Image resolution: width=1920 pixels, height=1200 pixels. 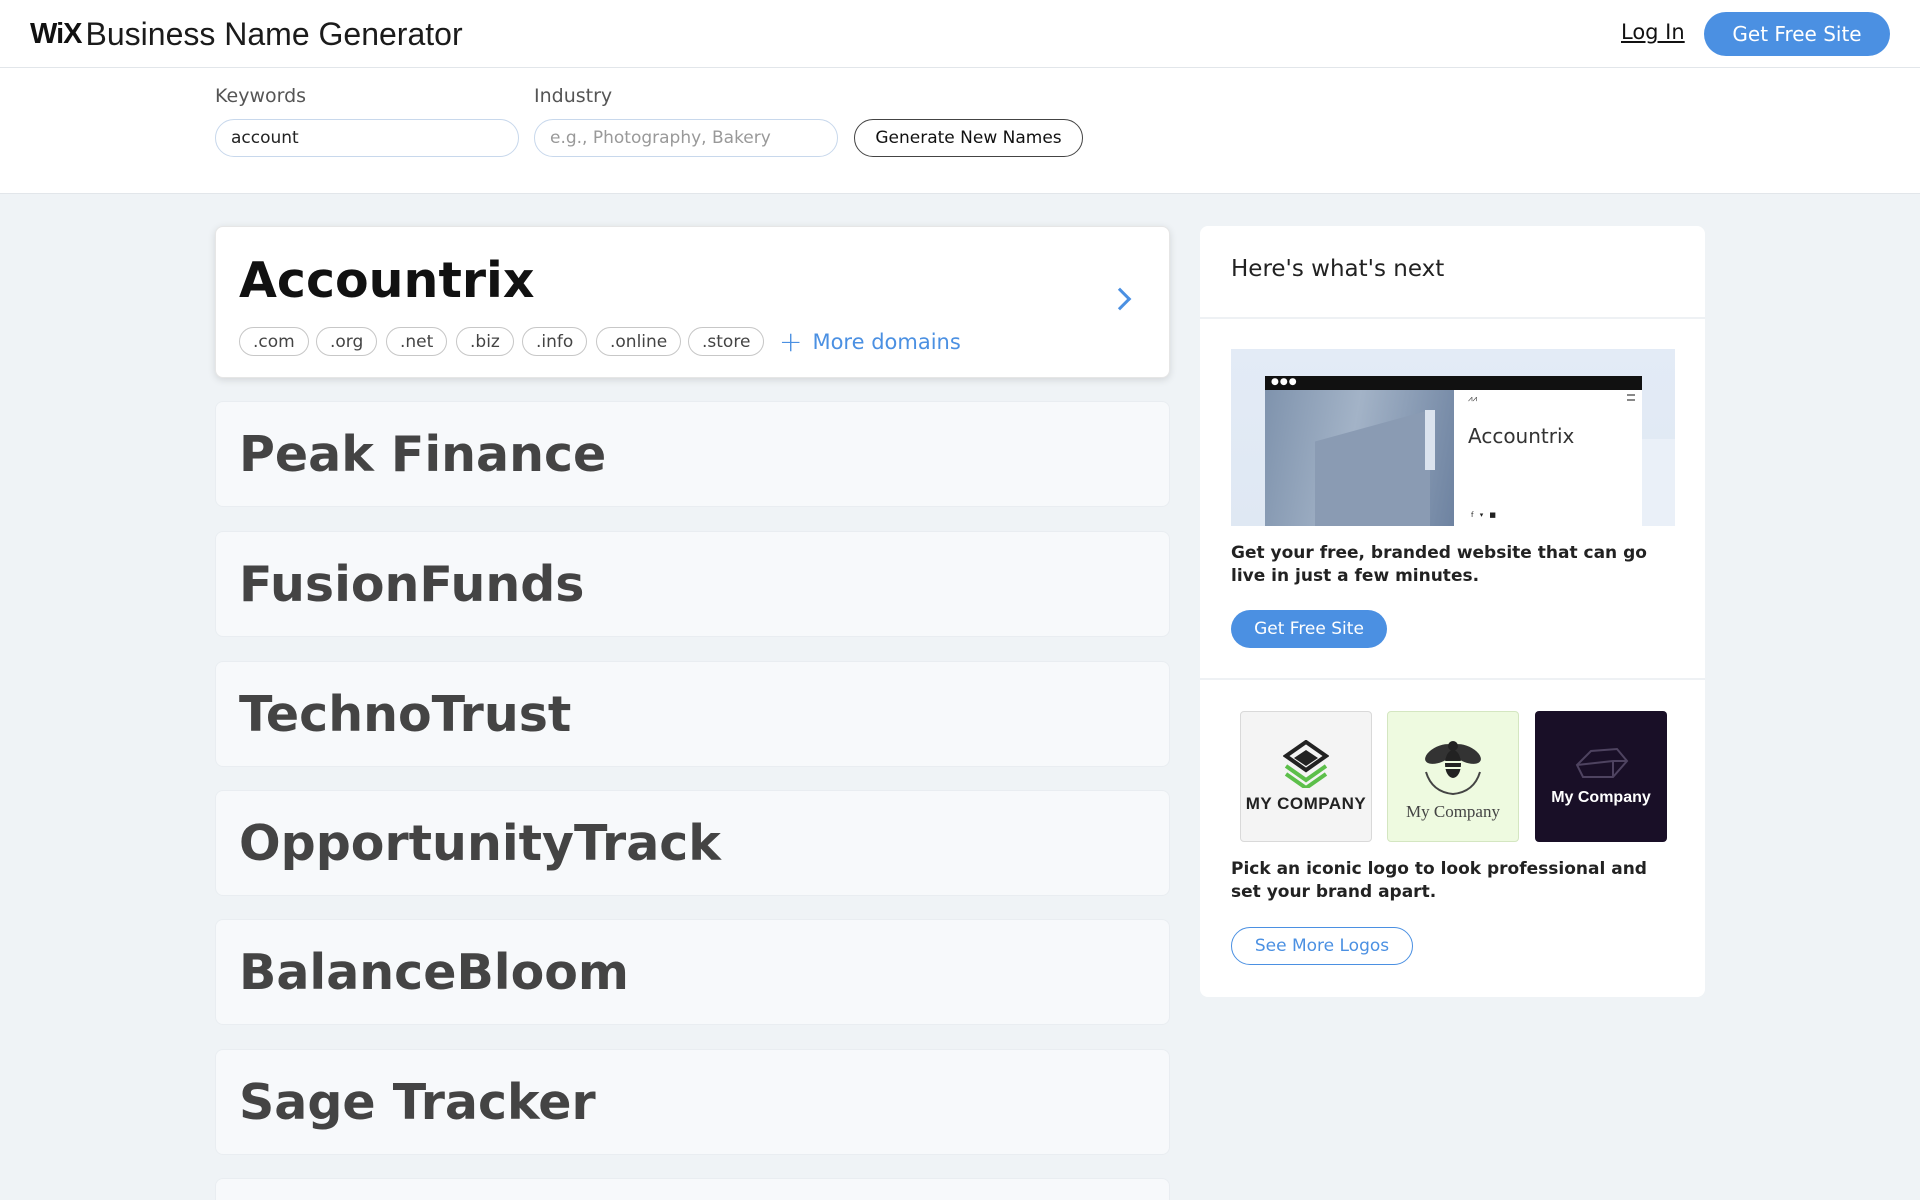 I want to click on business-name: TechnoTrust, so click(x=405, y=714).